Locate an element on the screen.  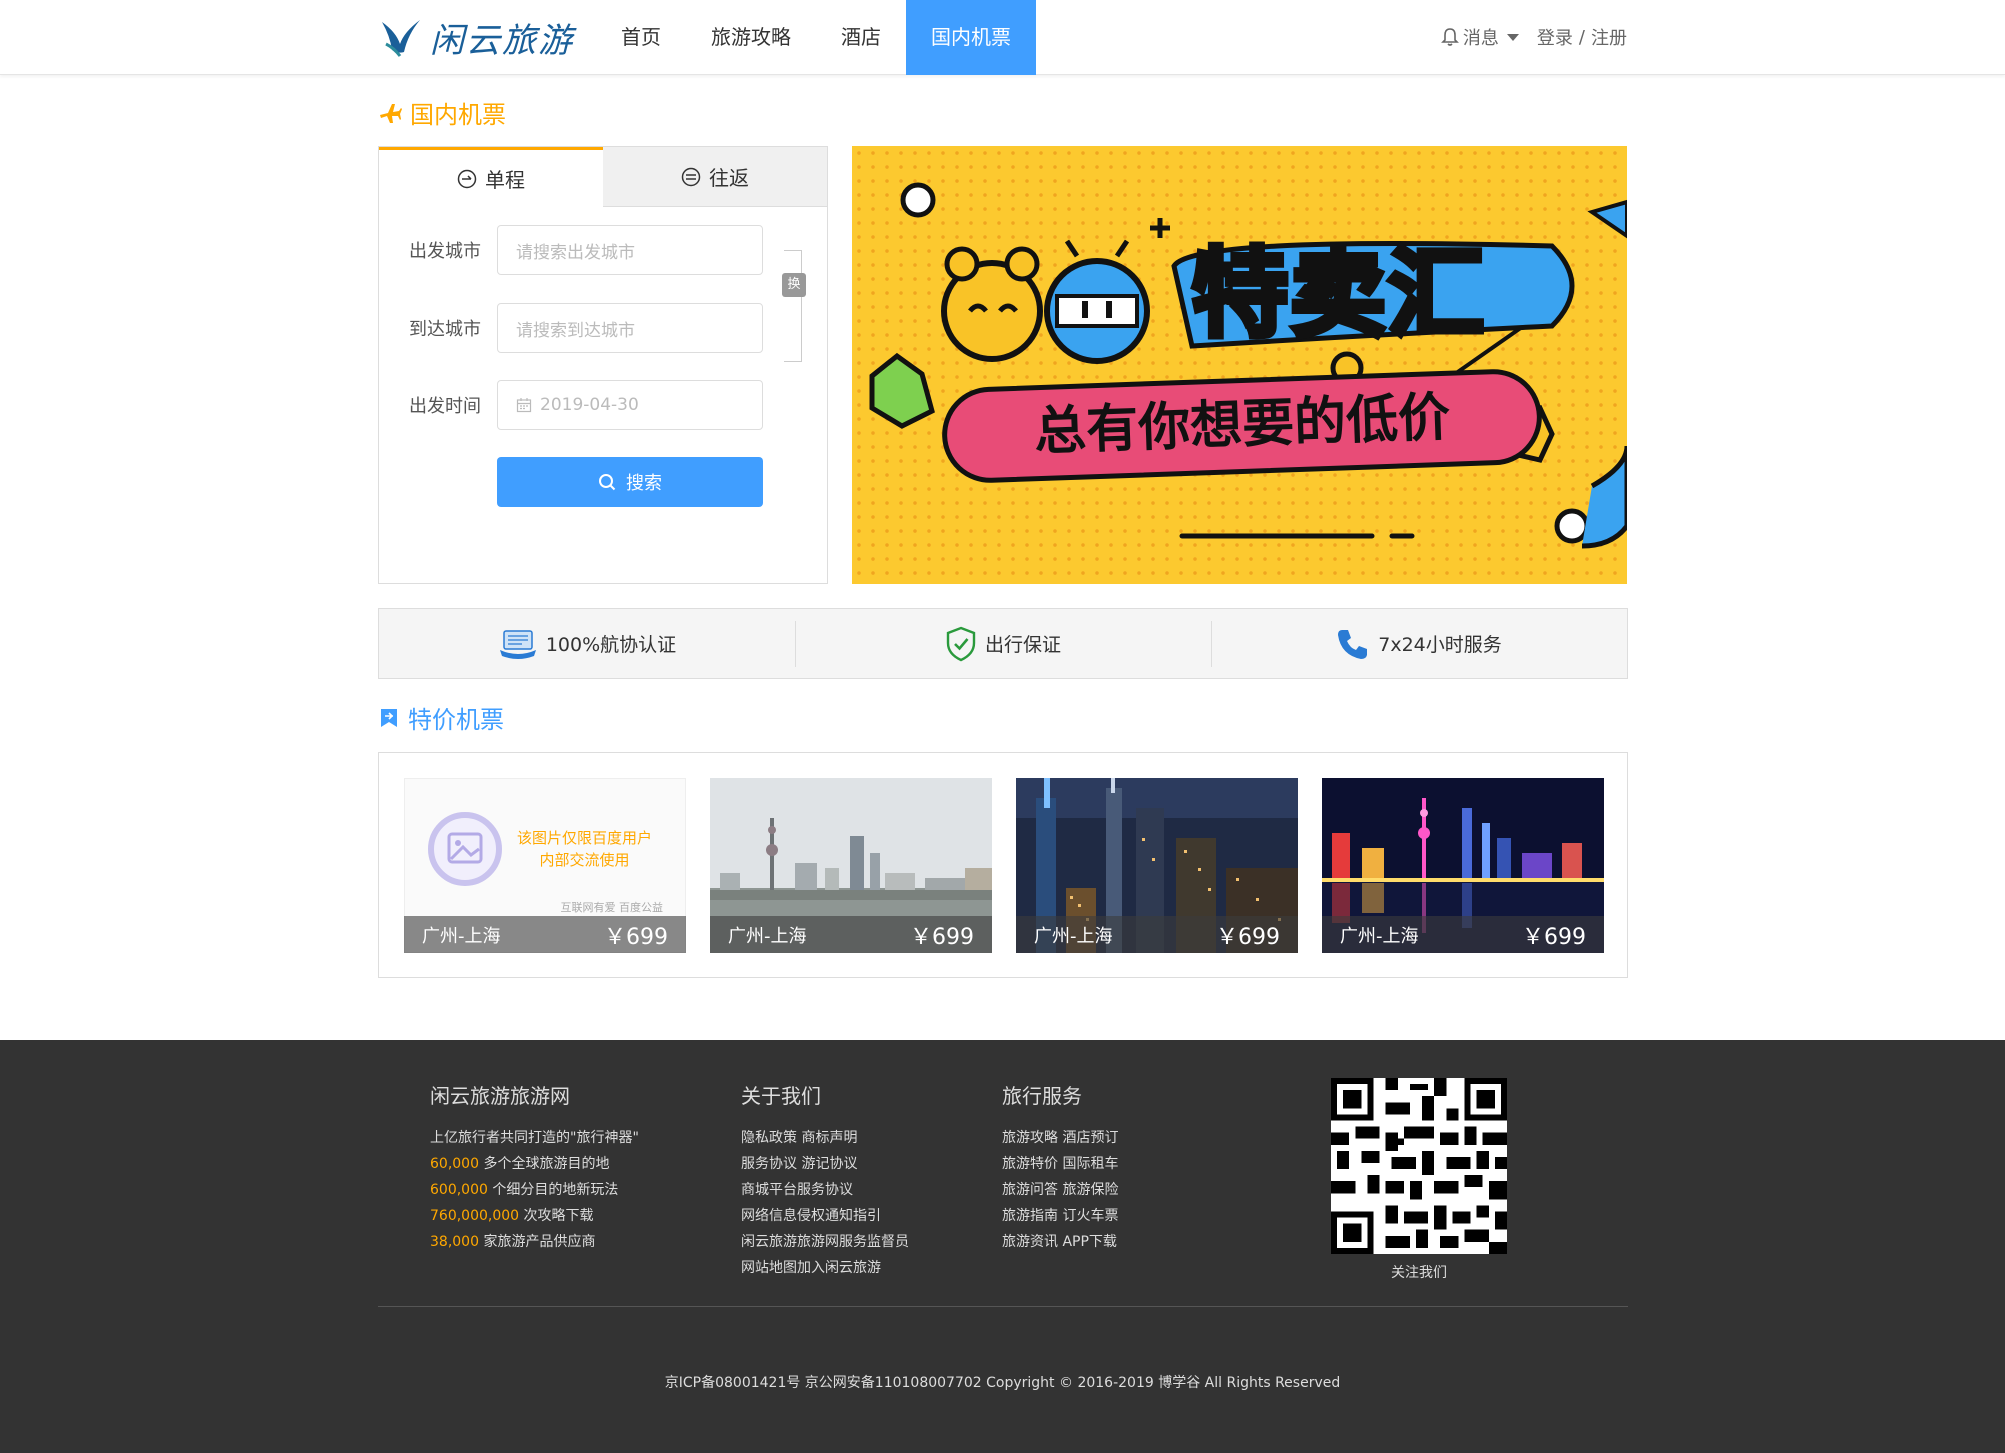
footer-intro: 上亿旅行者共同打造的"旅行神器" is located at coordinates (534, 1138).